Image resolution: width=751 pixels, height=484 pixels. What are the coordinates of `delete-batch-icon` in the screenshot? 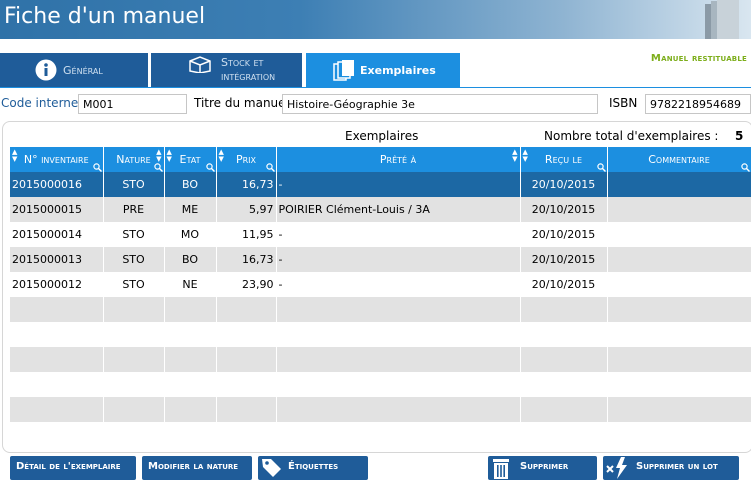 It's located at (616, 468).